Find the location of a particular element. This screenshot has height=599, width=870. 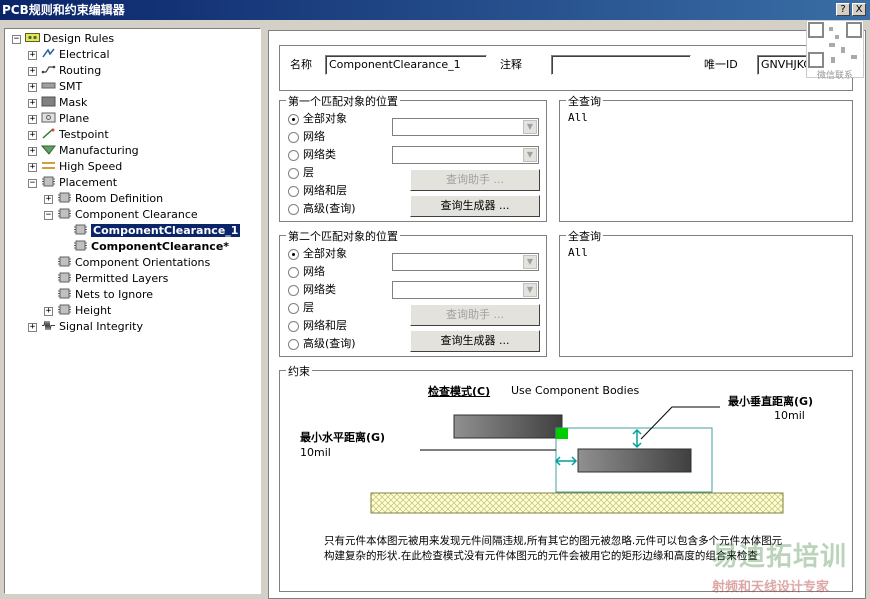

tree-item-rule-2: ComponentClearance* is located at coordinates (151, 247).